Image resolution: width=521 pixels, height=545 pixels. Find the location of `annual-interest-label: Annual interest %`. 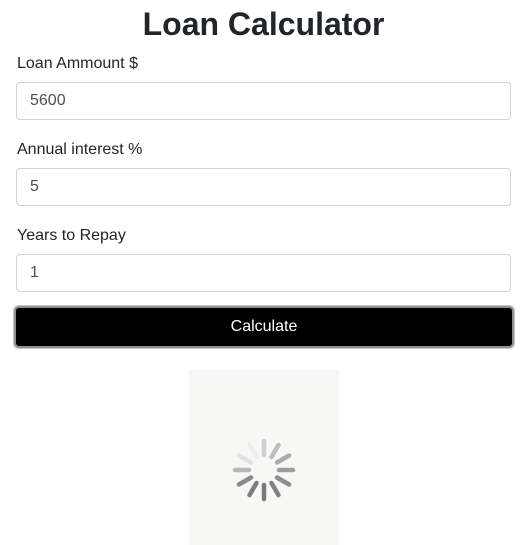

annual-interest-label: Annual interest % is located at coordinates (80, 149).